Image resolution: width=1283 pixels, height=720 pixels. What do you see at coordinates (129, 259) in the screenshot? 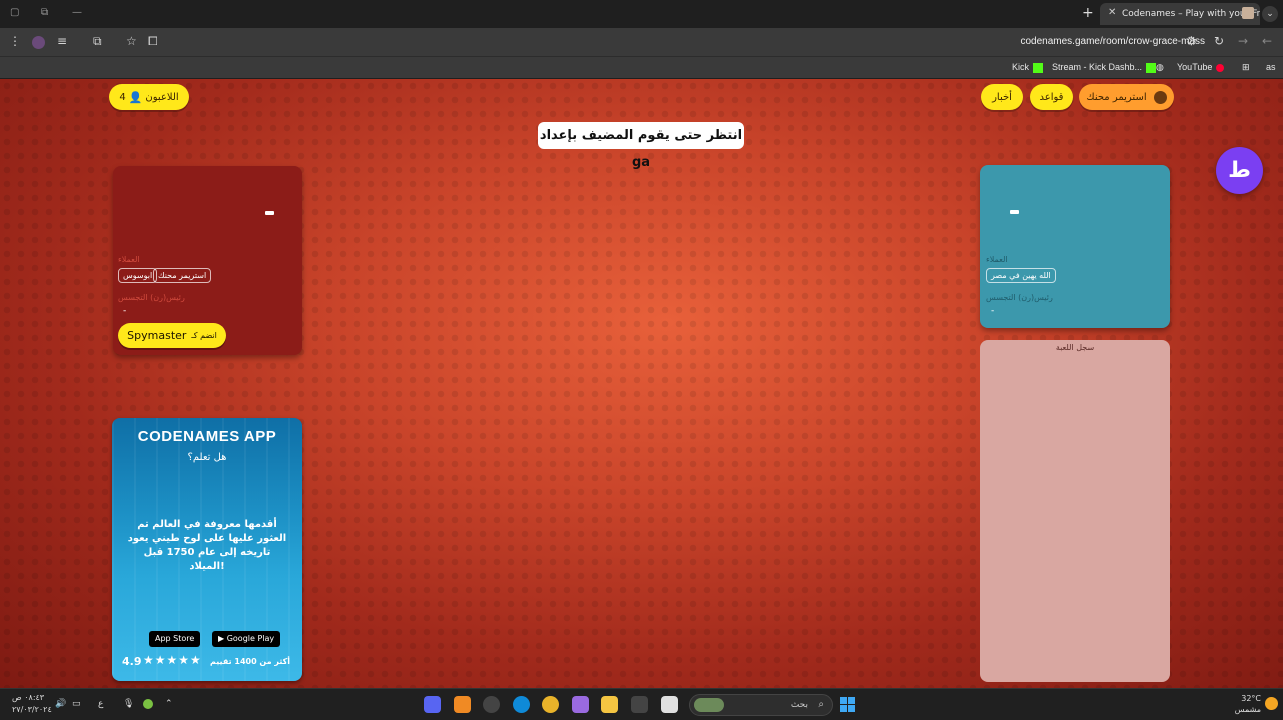
I see `red-operatives-label: العملاء` at bounding box center [129, 259].